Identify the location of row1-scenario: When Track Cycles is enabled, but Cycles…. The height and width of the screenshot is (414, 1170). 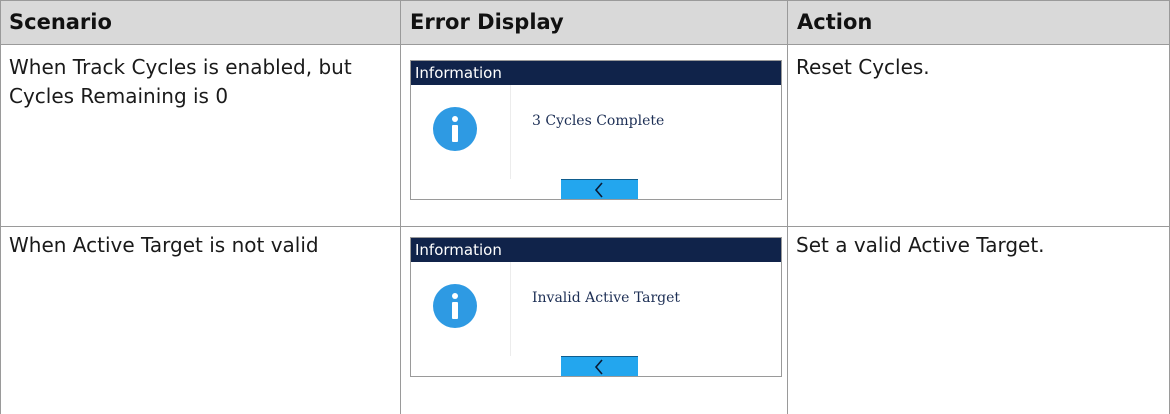
(180, 82).